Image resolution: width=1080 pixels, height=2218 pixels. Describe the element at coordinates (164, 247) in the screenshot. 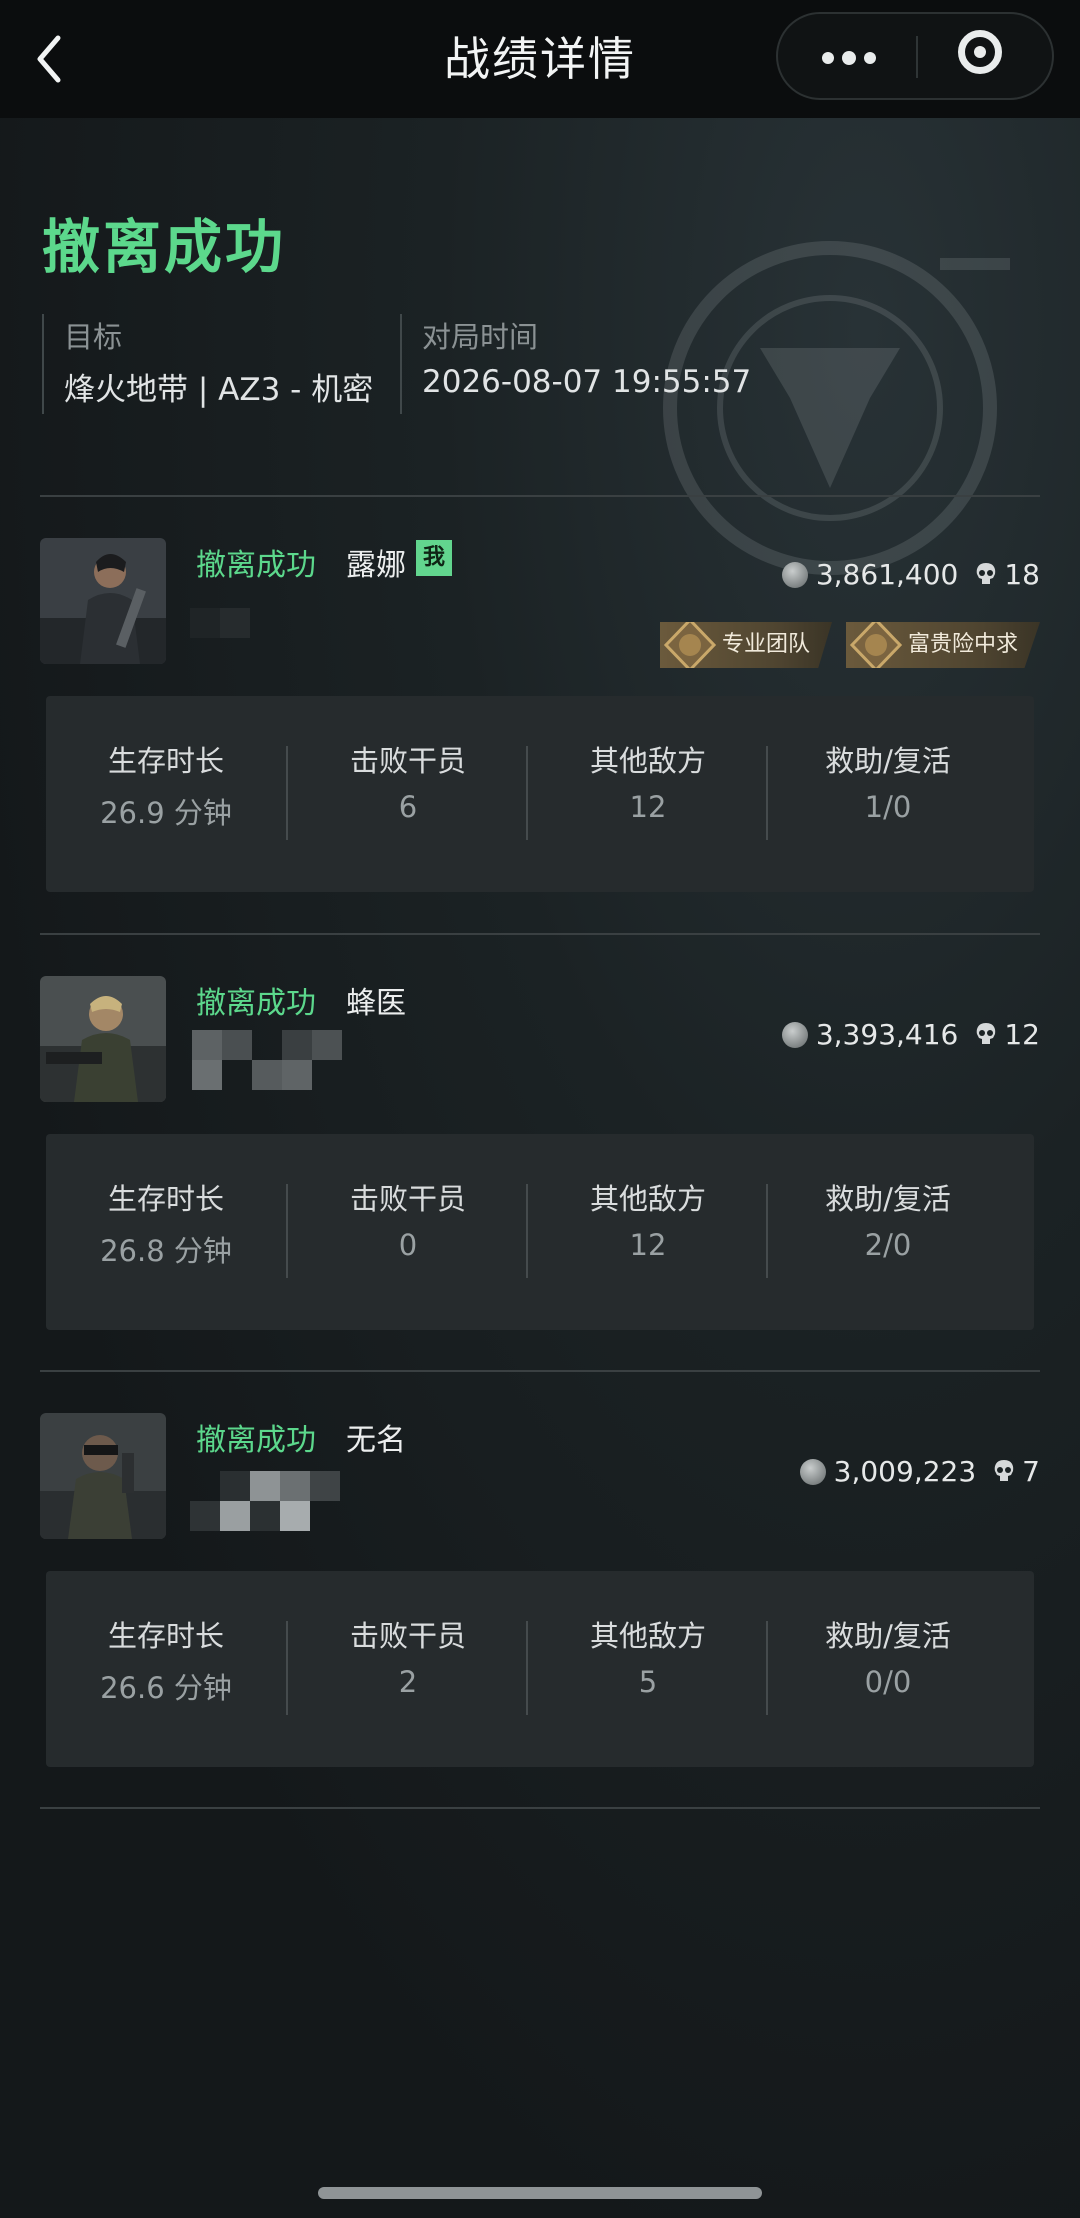

I see `extraction-result-title: 撤离成功` at that location.